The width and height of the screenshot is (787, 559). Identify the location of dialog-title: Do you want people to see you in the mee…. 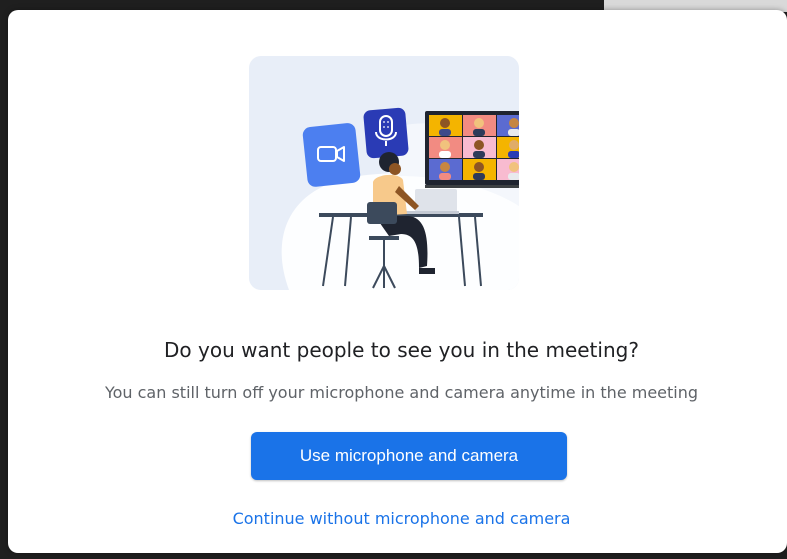
(401, 350).